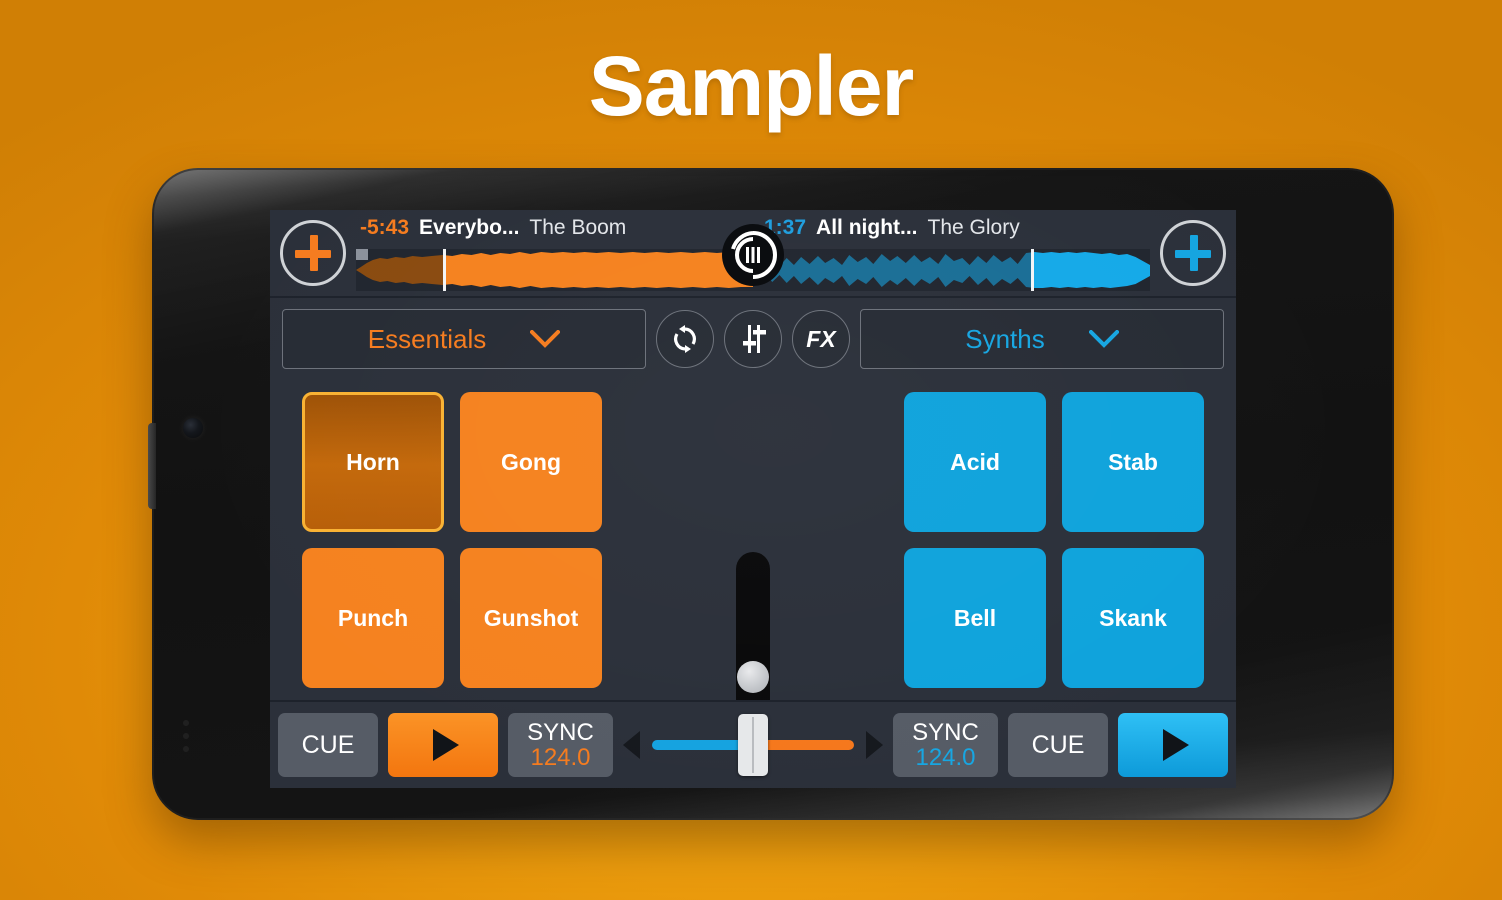  What do you see at coordinates (152, 466) in the screenshot?
I see `volume-rocker` at bounding box center [152, 466].